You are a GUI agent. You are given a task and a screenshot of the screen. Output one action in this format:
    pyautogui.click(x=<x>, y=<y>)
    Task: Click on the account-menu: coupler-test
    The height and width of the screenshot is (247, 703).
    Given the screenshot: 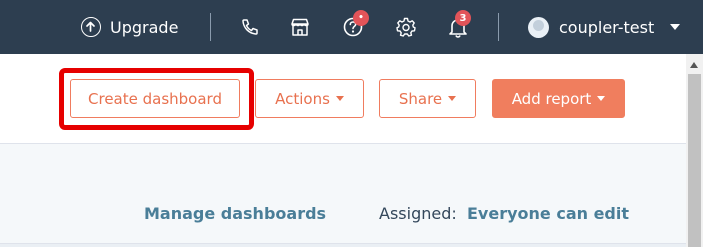 What is the action you would take?
    pyautogui.click(x=604, y=27)
    